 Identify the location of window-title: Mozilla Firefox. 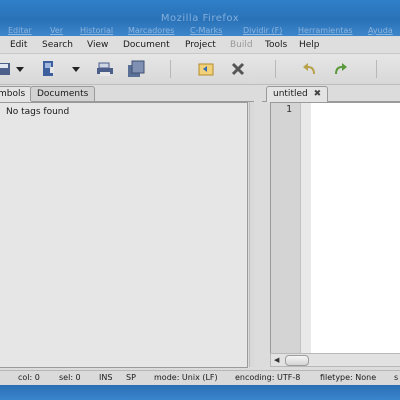
(200, 18).